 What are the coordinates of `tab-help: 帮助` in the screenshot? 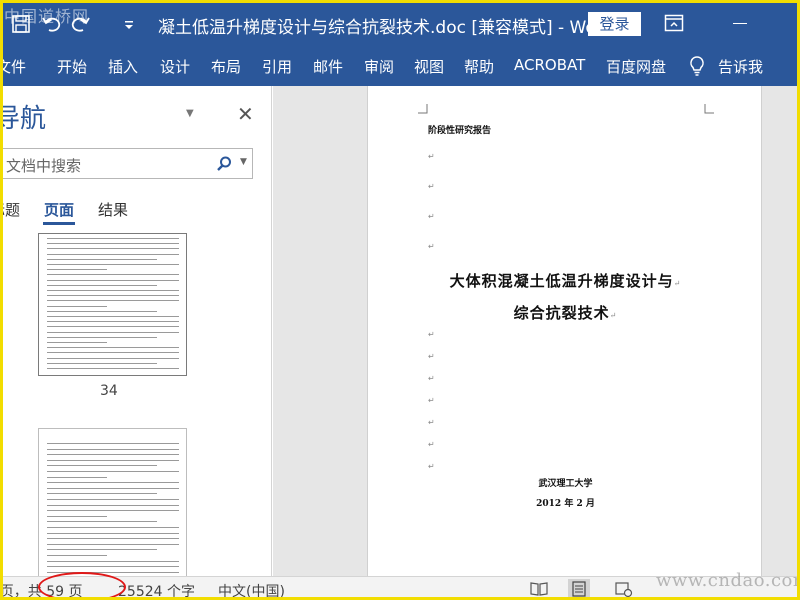 It's located at (479, 66).